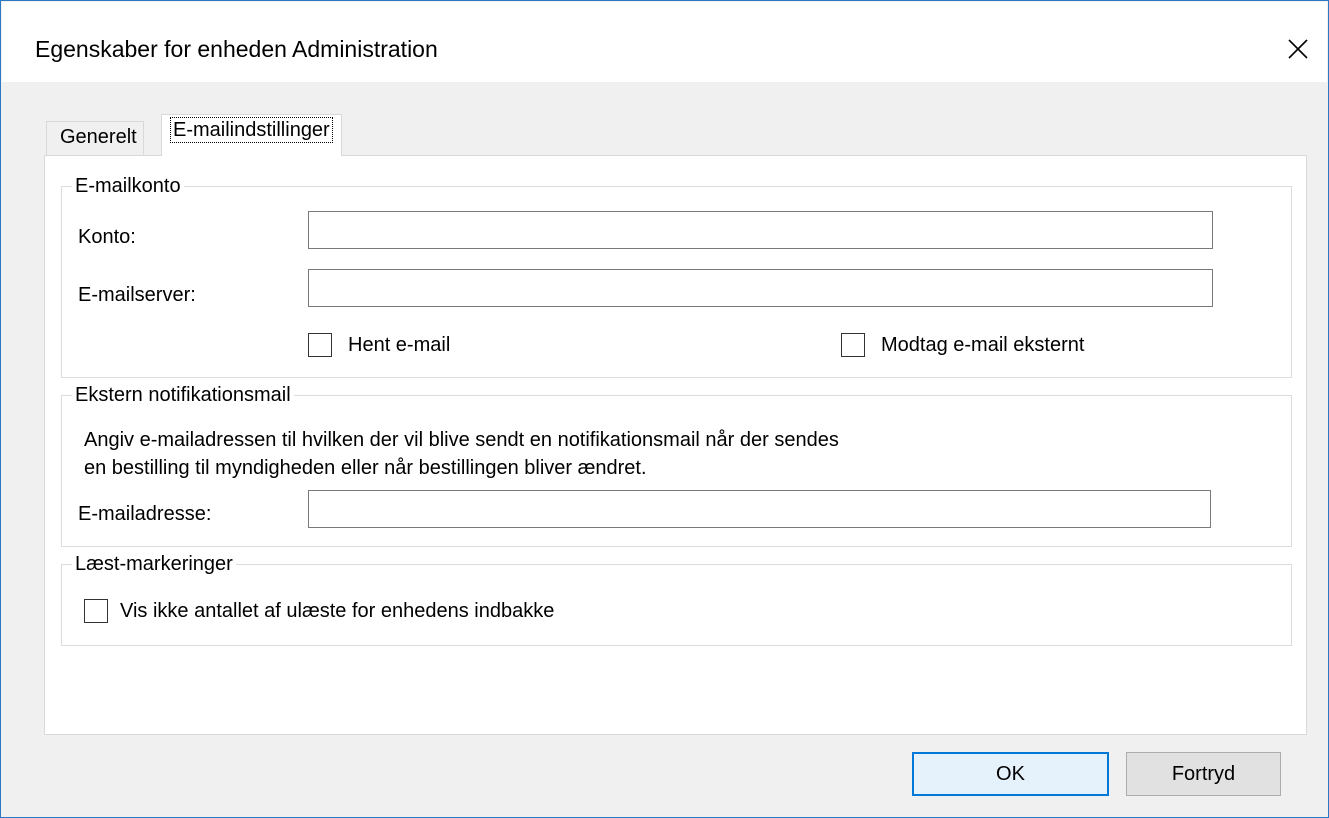 This screenshot has width=1329, height=818. What do you see at coordinates (98, 137) in the screenshot?
I see `tab-generelt-label: Generelt` at bounding box center [98, 137].